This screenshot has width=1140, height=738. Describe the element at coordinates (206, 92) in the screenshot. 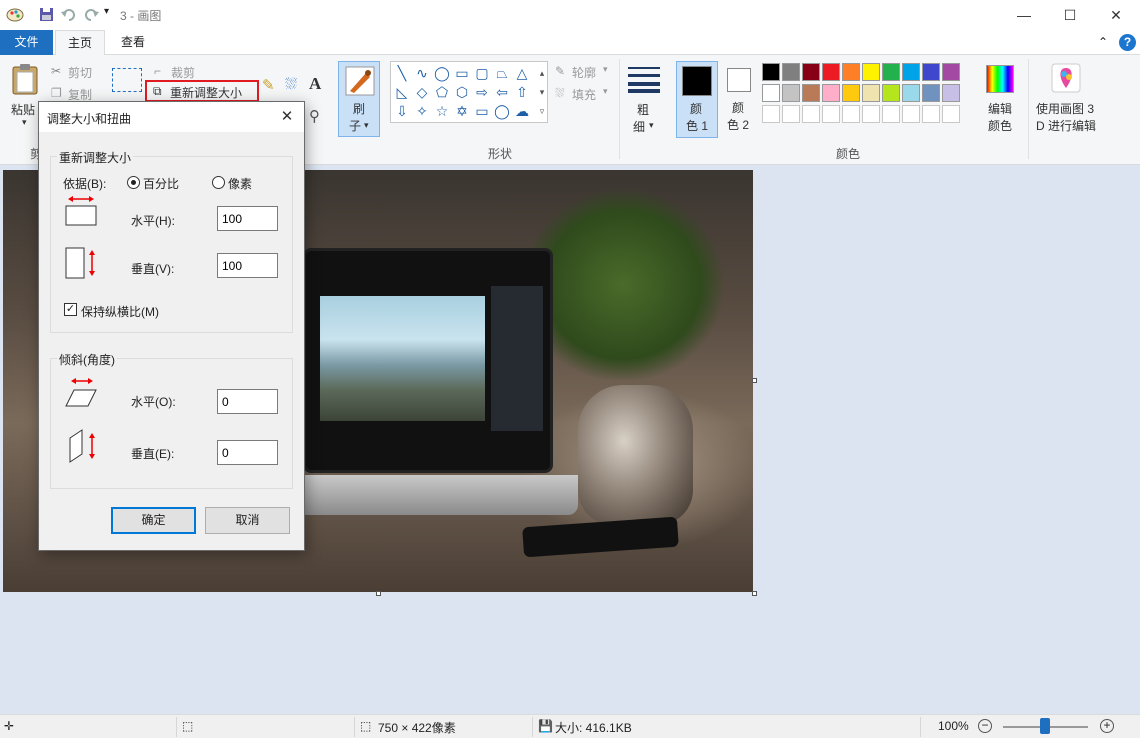

I see `resize-button: 重新调整大小` at that location.